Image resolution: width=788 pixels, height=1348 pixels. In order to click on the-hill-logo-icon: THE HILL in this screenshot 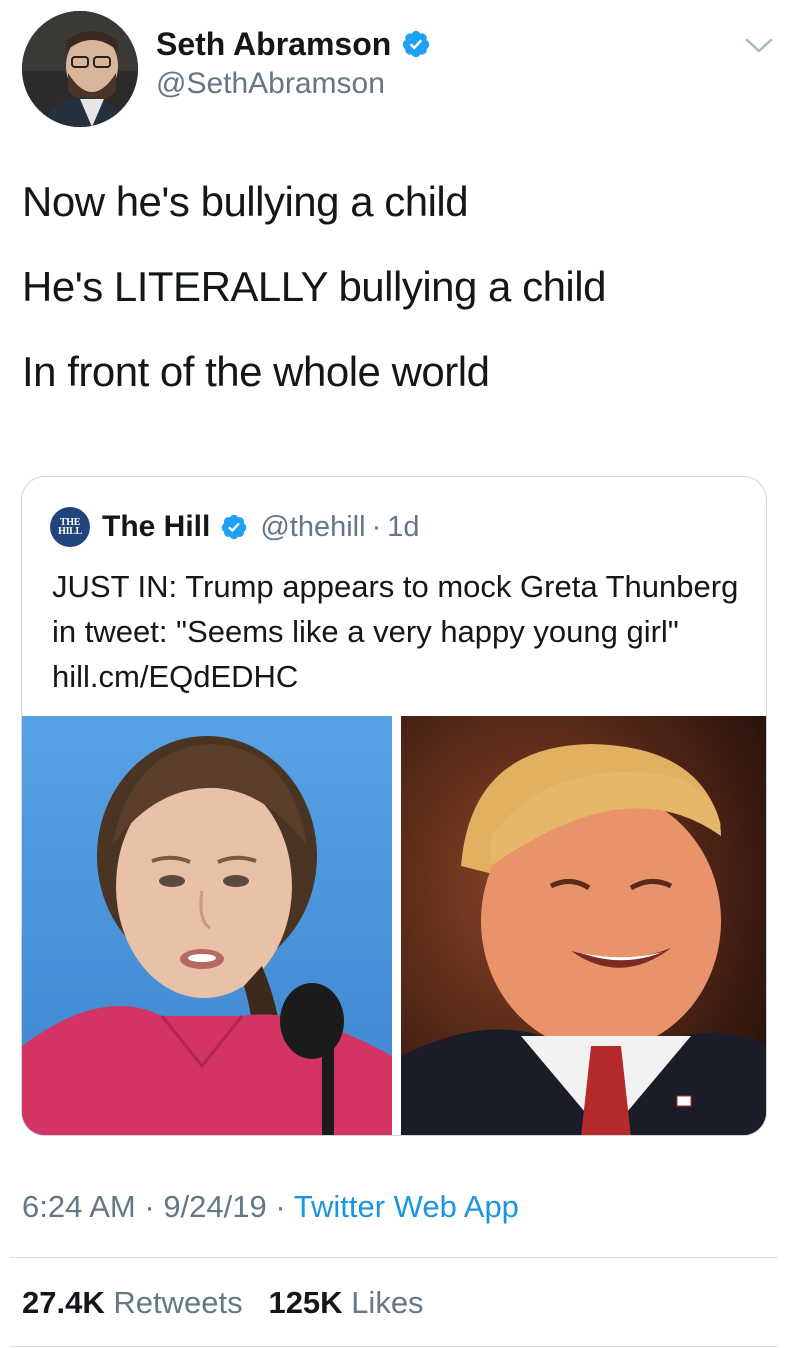, I will do `click(70, 527)`.